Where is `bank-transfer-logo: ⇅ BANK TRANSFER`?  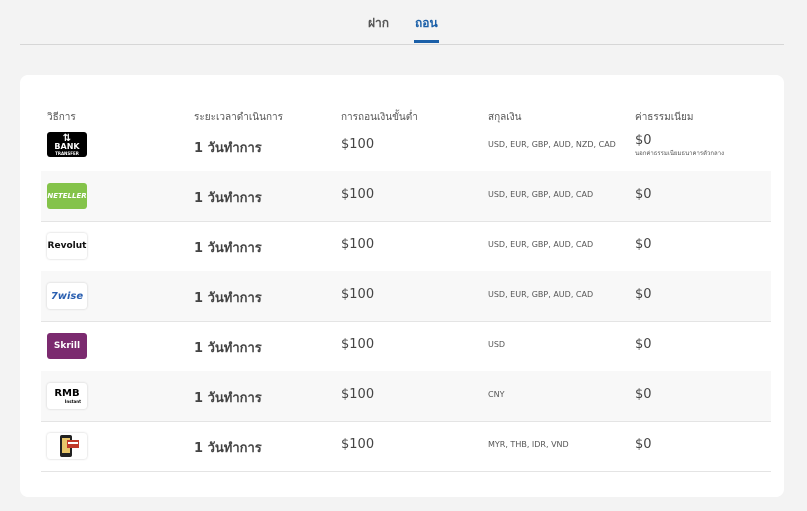
bank-transfer-logo: ⇅ BANK TRANSFER is located at coordinates (67, 144).